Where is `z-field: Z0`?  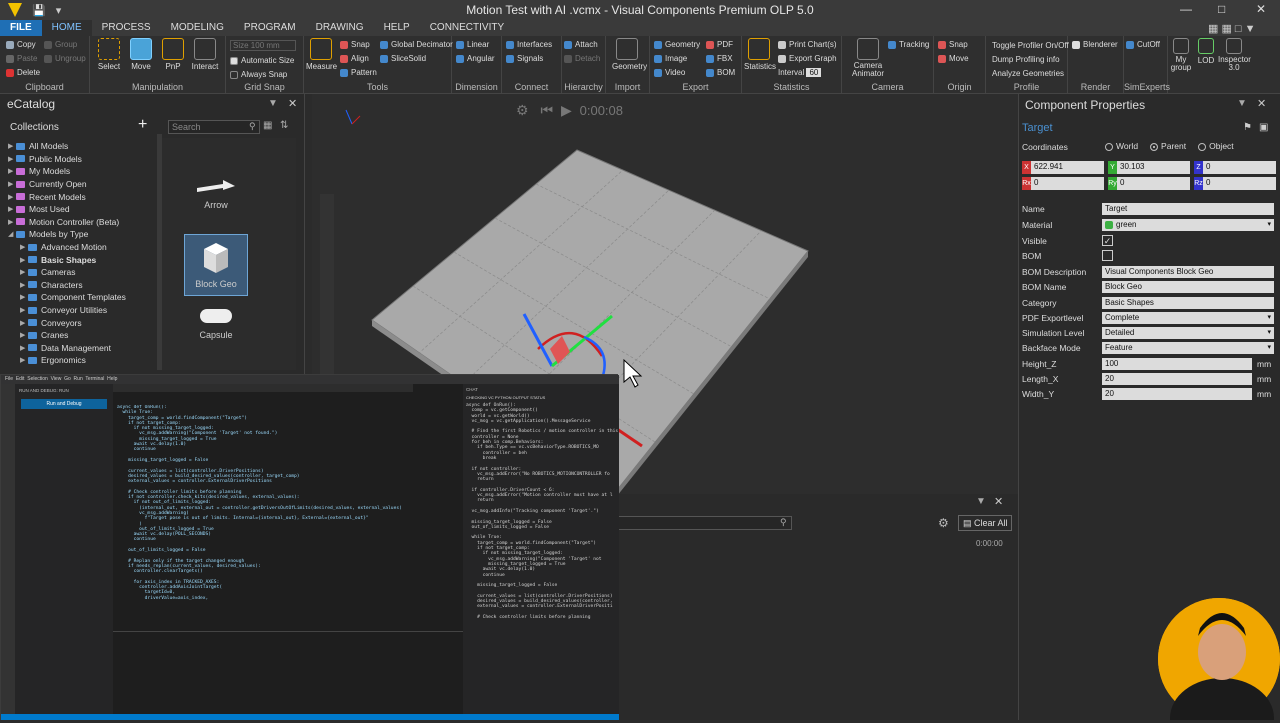 z-field: Z0 is located at coordinates (1235, 167).